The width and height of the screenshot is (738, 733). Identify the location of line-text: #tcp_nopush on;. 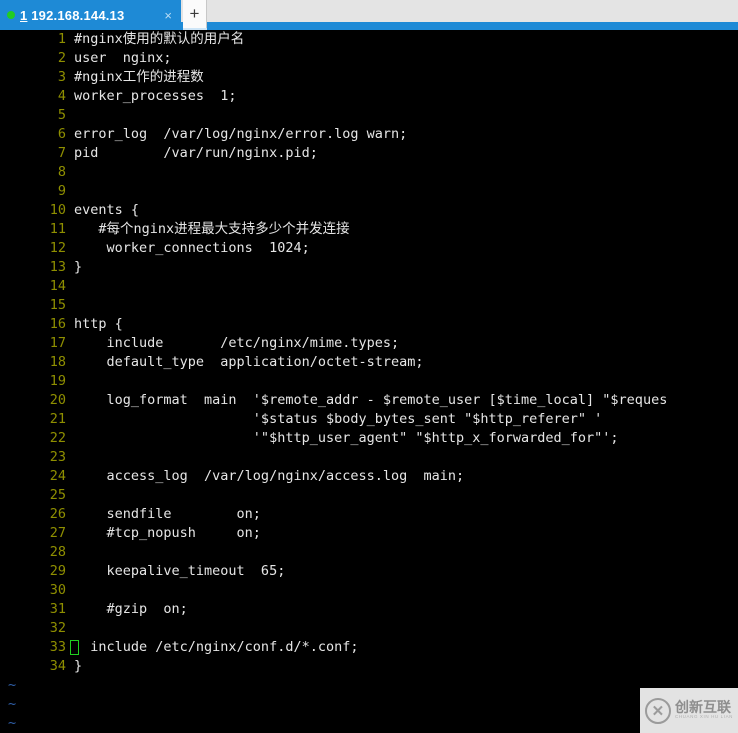
(167, 533).